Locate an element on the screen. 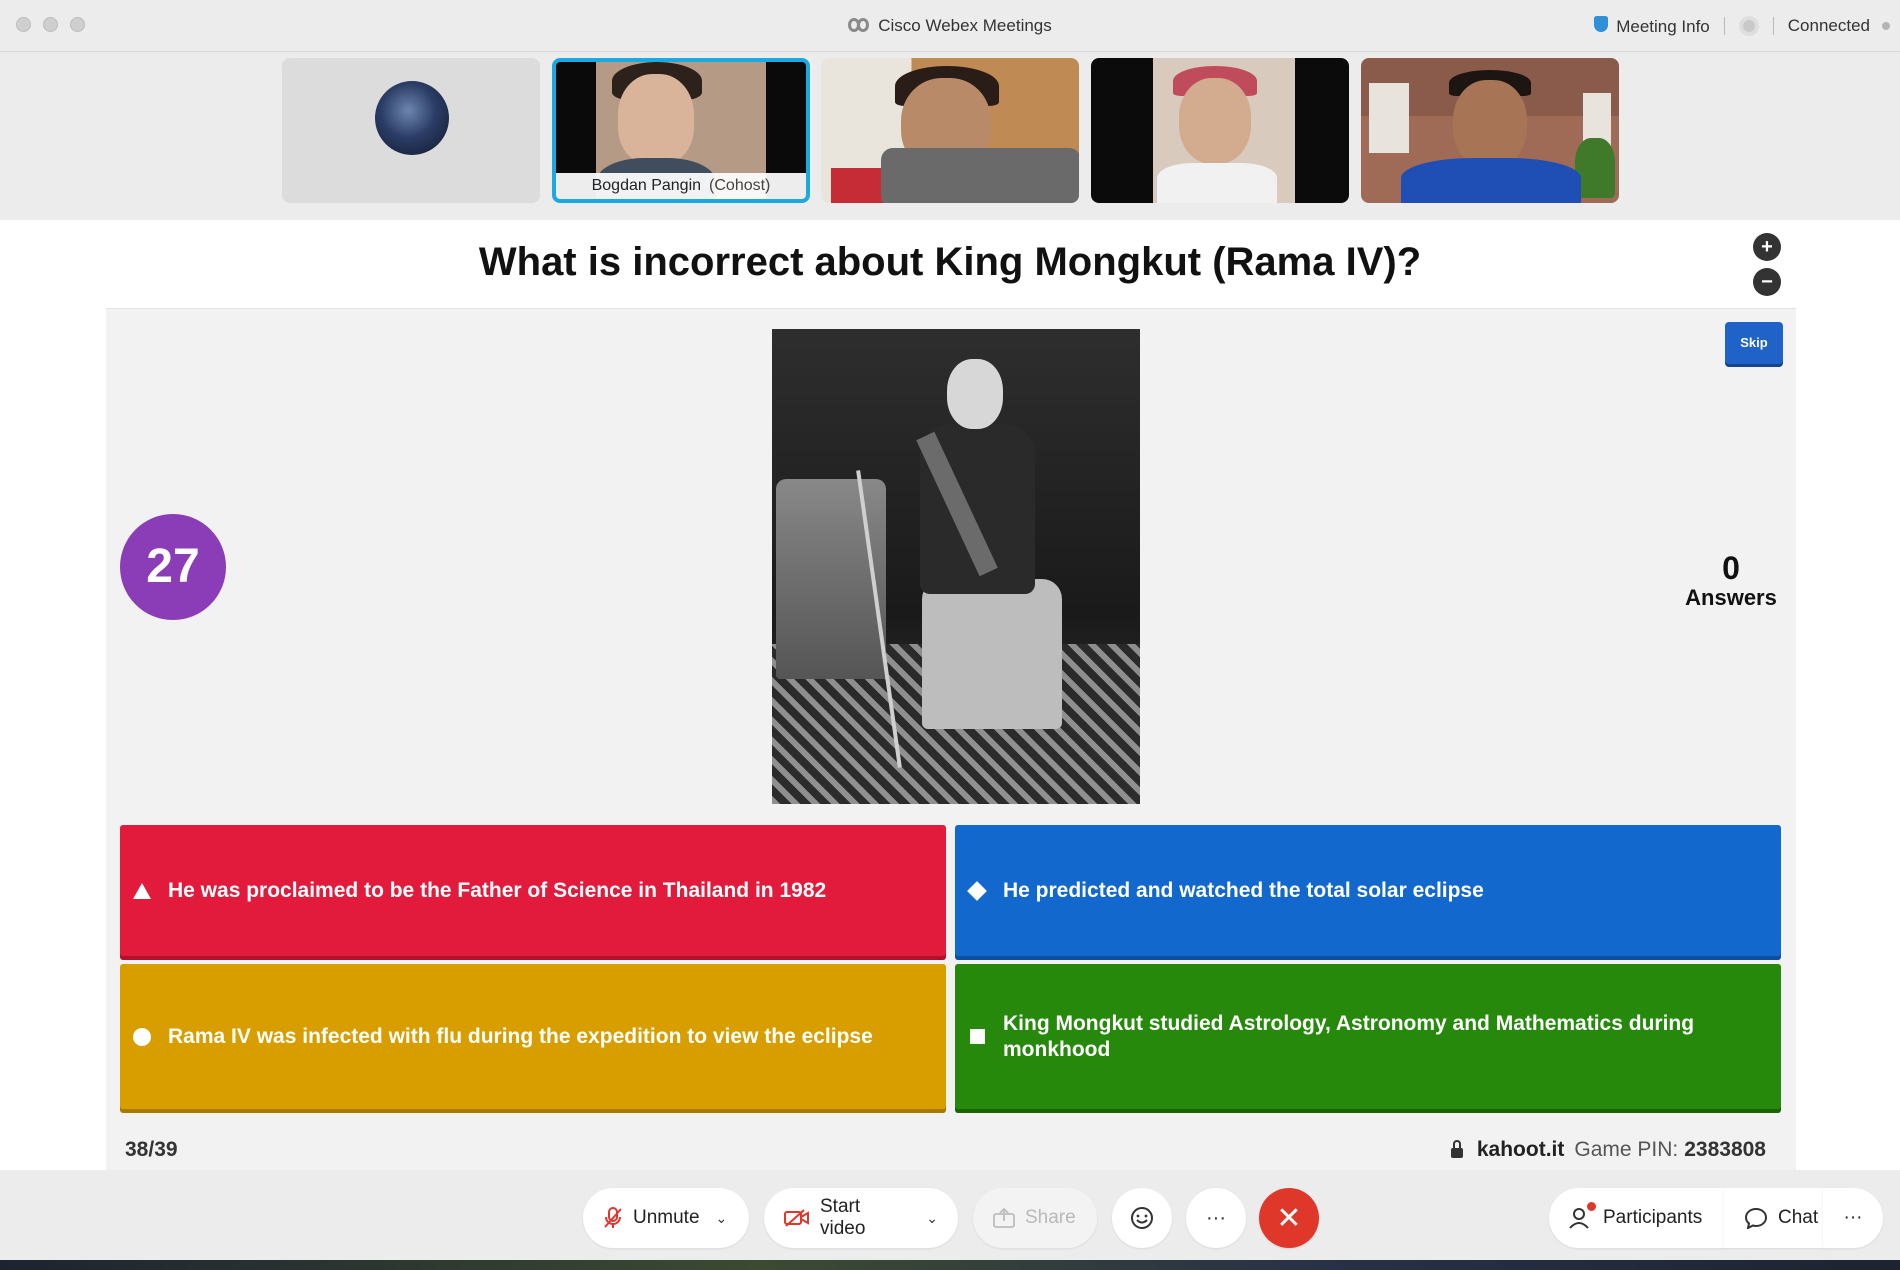  triangle-icon is located at coordinates (142, 891).